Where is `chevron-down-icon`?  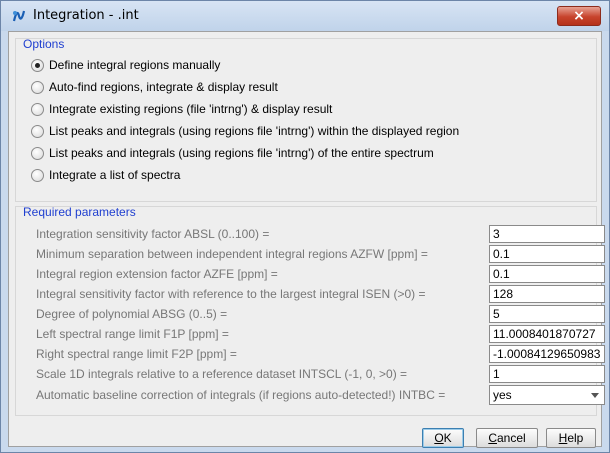
chevron-down-icon is located at coordinates (595, 395).